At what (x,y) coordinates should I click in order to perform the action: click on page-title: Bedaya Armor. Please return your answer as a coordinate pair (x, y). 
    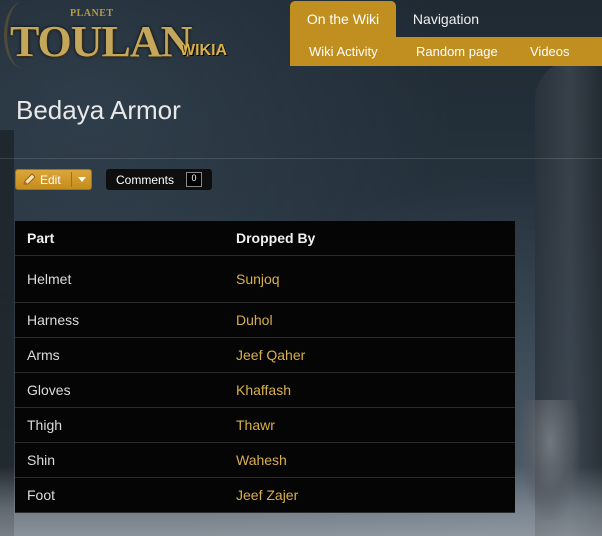
    Looking at the image, I should click on (98, 110).